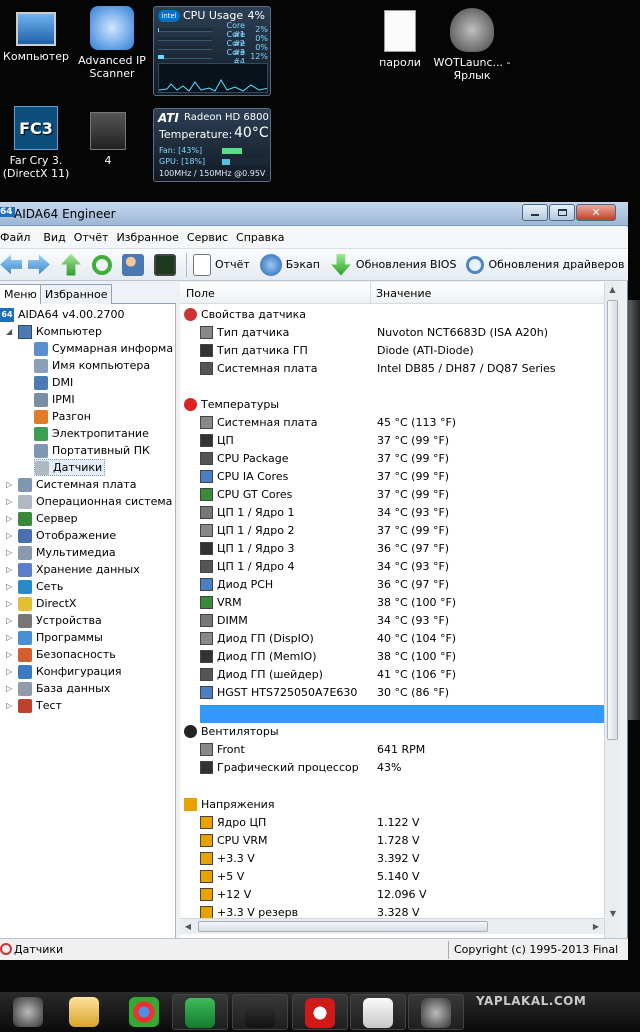 The width and height of the screenshot is (640, 1032). I want to click on sensor-row: Диод ГП (шейдер) 41 °C (106 °F), so click(392, 675).